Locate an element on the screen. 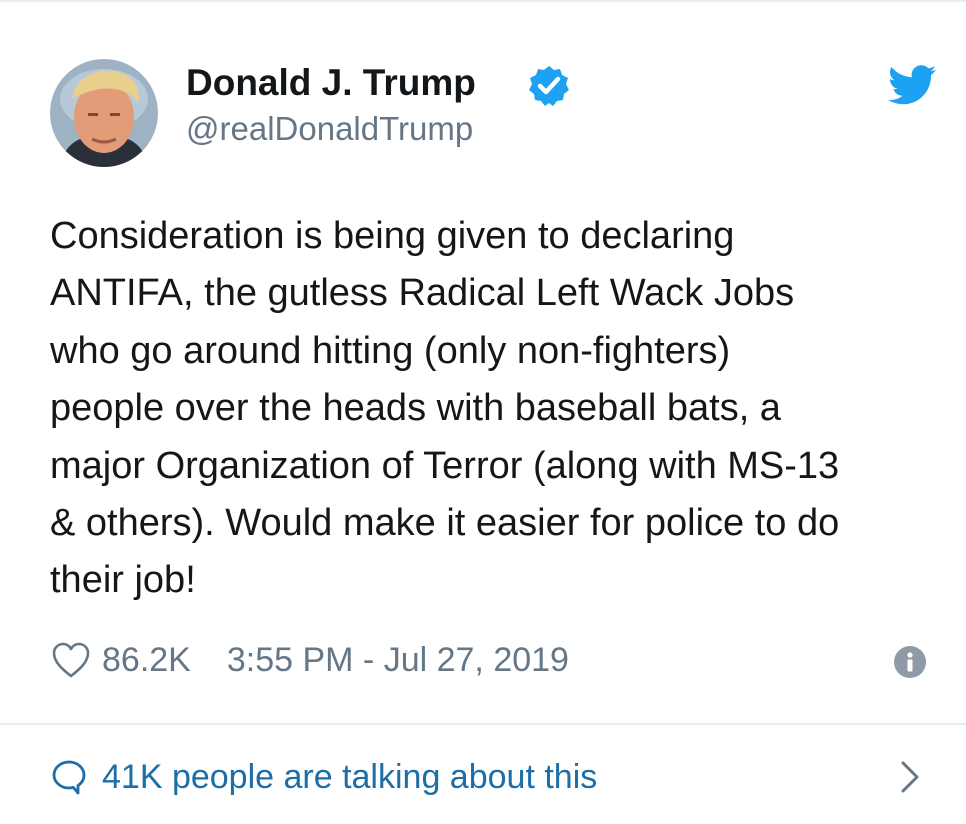 The height and width of the screenshot is (824, 966). speech-bubble-icon is located at coordinates (69, 777).